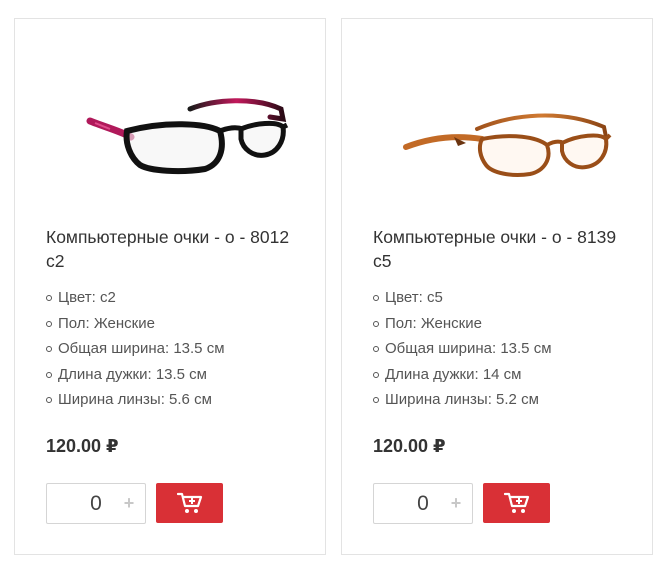 This screenshot has width=656, height=563. I want to click on spec-color: Цвет: с2, so click(135, 298).